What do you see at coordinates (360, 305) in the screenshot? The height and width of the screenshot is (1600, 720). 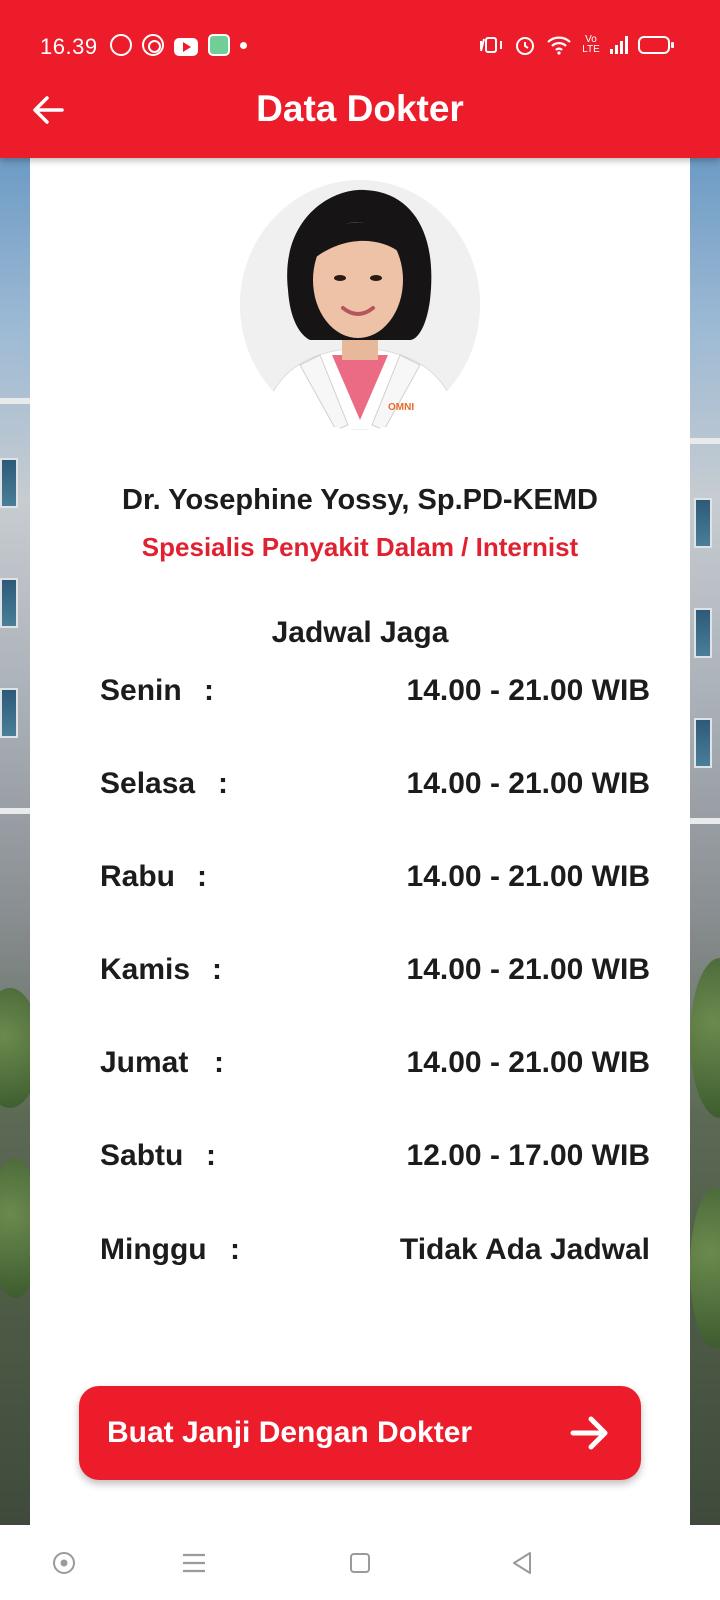 I see `doctor-photo: OMNI` at bounding box center [360, 305].